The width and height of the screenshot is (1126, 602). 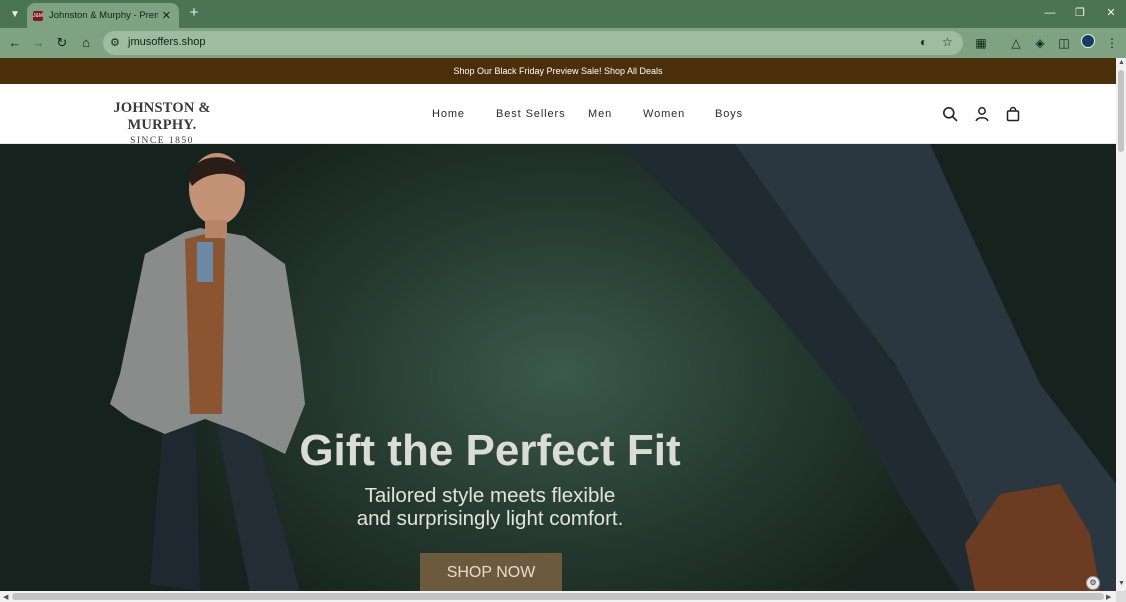 I want to click on extension-icon: ◈, so click(x=1040, y=43).